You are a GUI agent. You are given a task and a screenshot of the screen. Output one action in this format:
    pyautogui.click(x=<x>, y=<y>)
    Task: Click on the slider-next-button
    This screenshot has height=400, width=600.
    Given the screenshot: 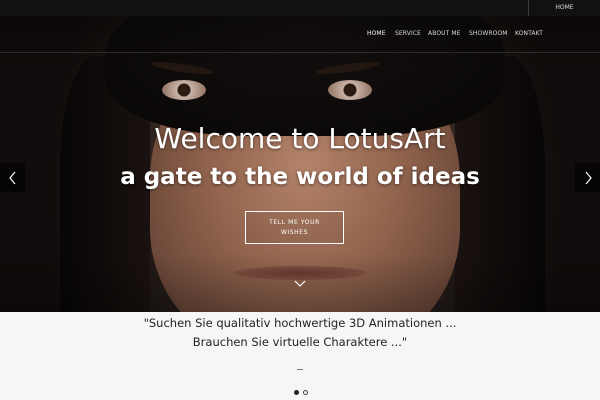 What is the action you would take?
    pyautogui.click(x=587, y=177)
    